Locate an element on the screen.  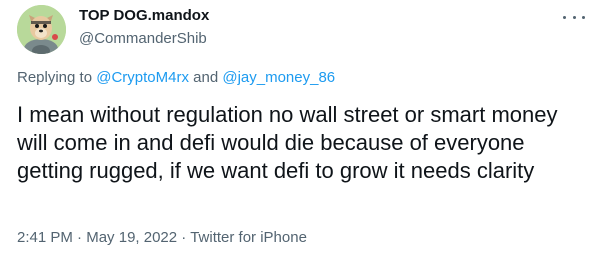
avatar is located at coordinates (41, 29).